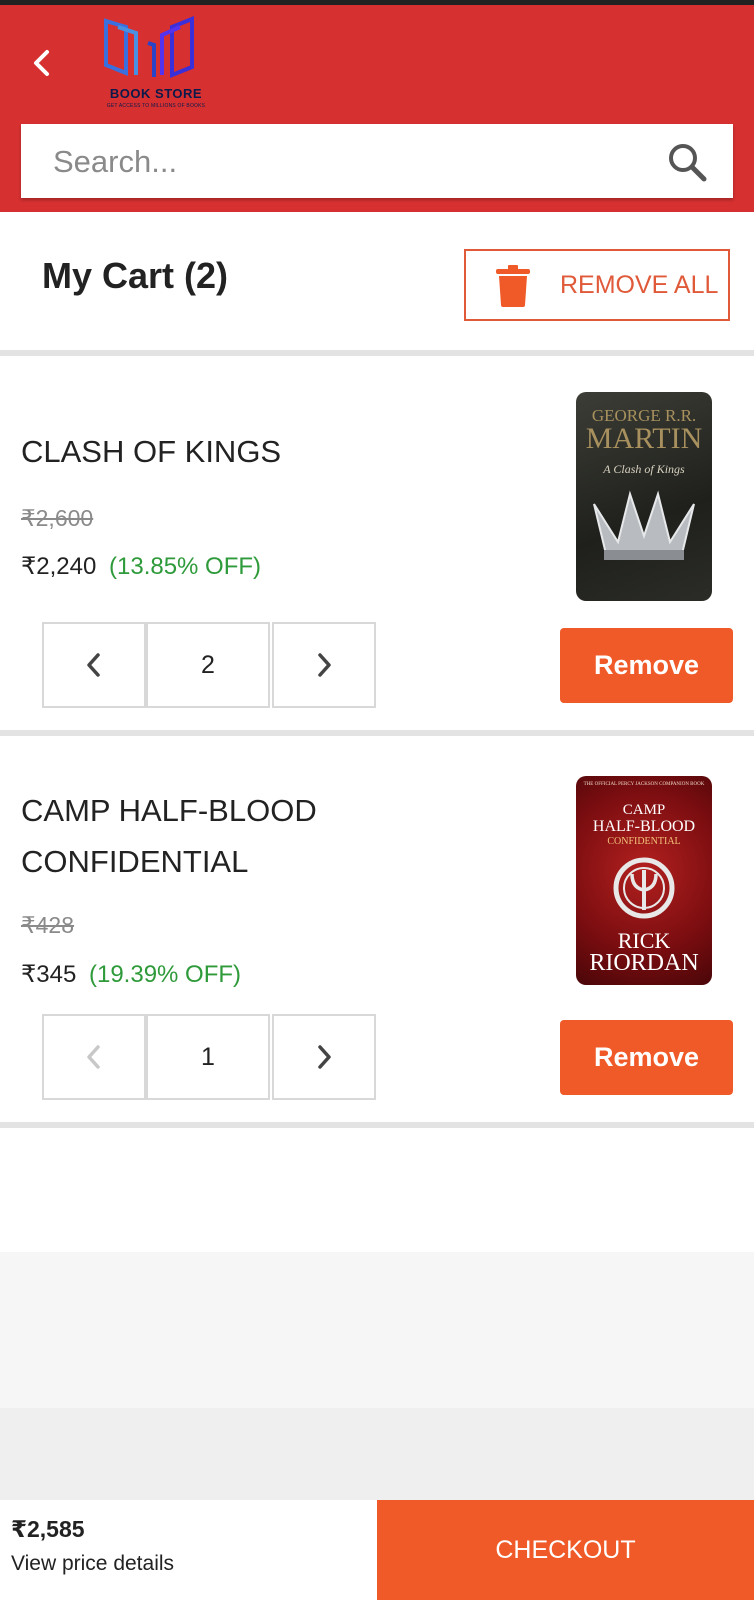 The height and width of the screenshot is (1600, 754). Describe the element at coordinates (644, 810) in the screenshot. I see `cover-title-line1: CAMP` at that location.